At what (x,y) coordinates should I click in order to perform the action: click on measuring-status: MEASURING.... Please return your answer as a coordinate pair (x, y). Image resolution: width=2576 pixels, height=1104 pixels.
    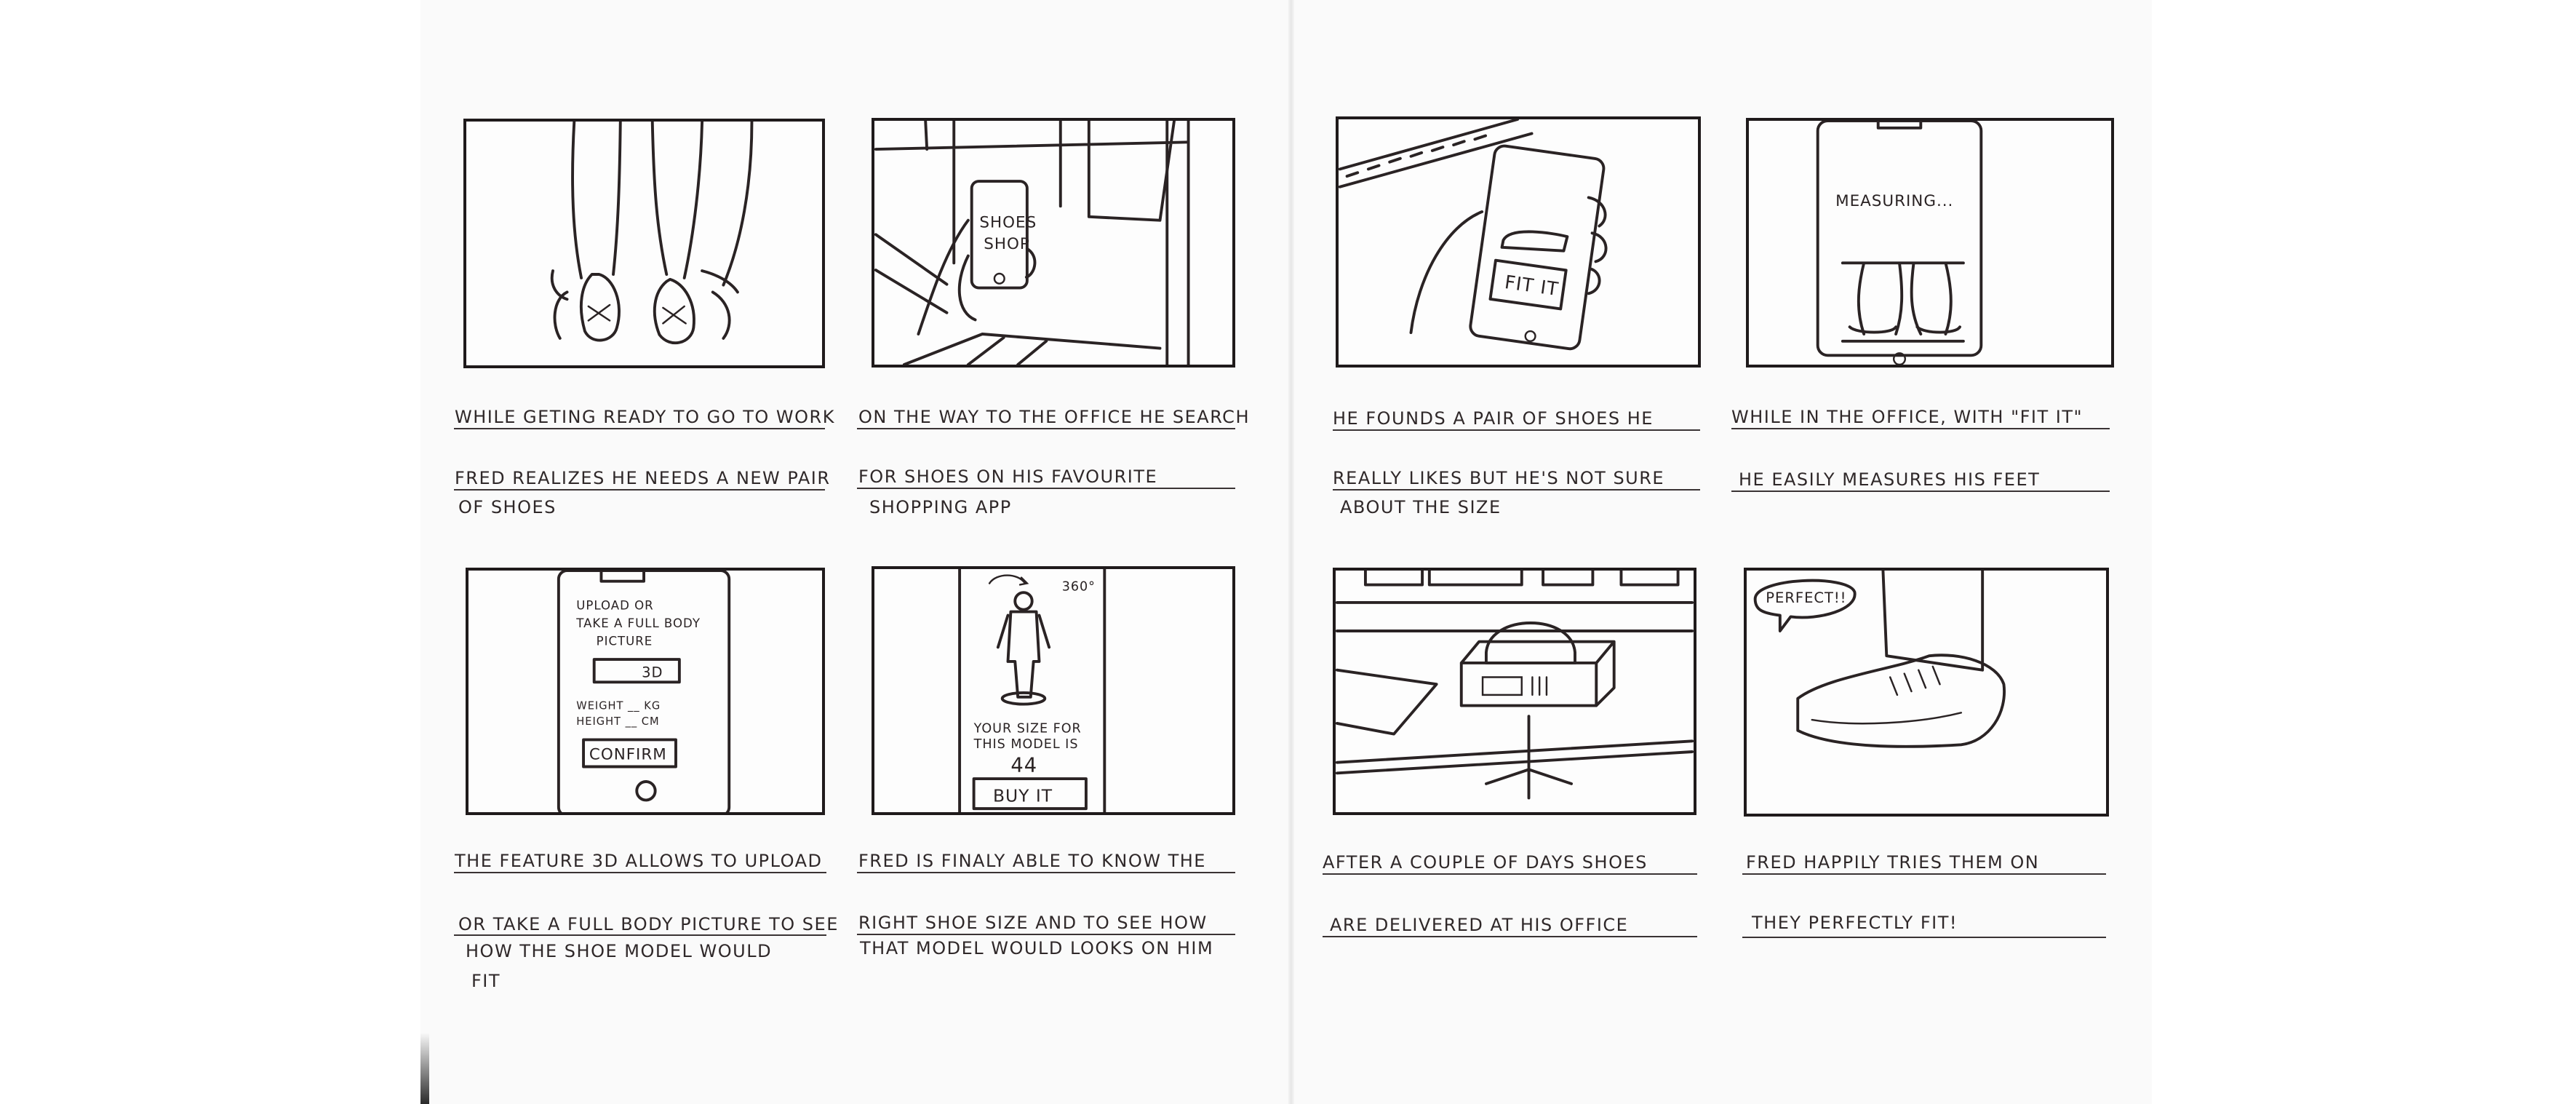
    Looking at the image, I should click on (1894, 201).